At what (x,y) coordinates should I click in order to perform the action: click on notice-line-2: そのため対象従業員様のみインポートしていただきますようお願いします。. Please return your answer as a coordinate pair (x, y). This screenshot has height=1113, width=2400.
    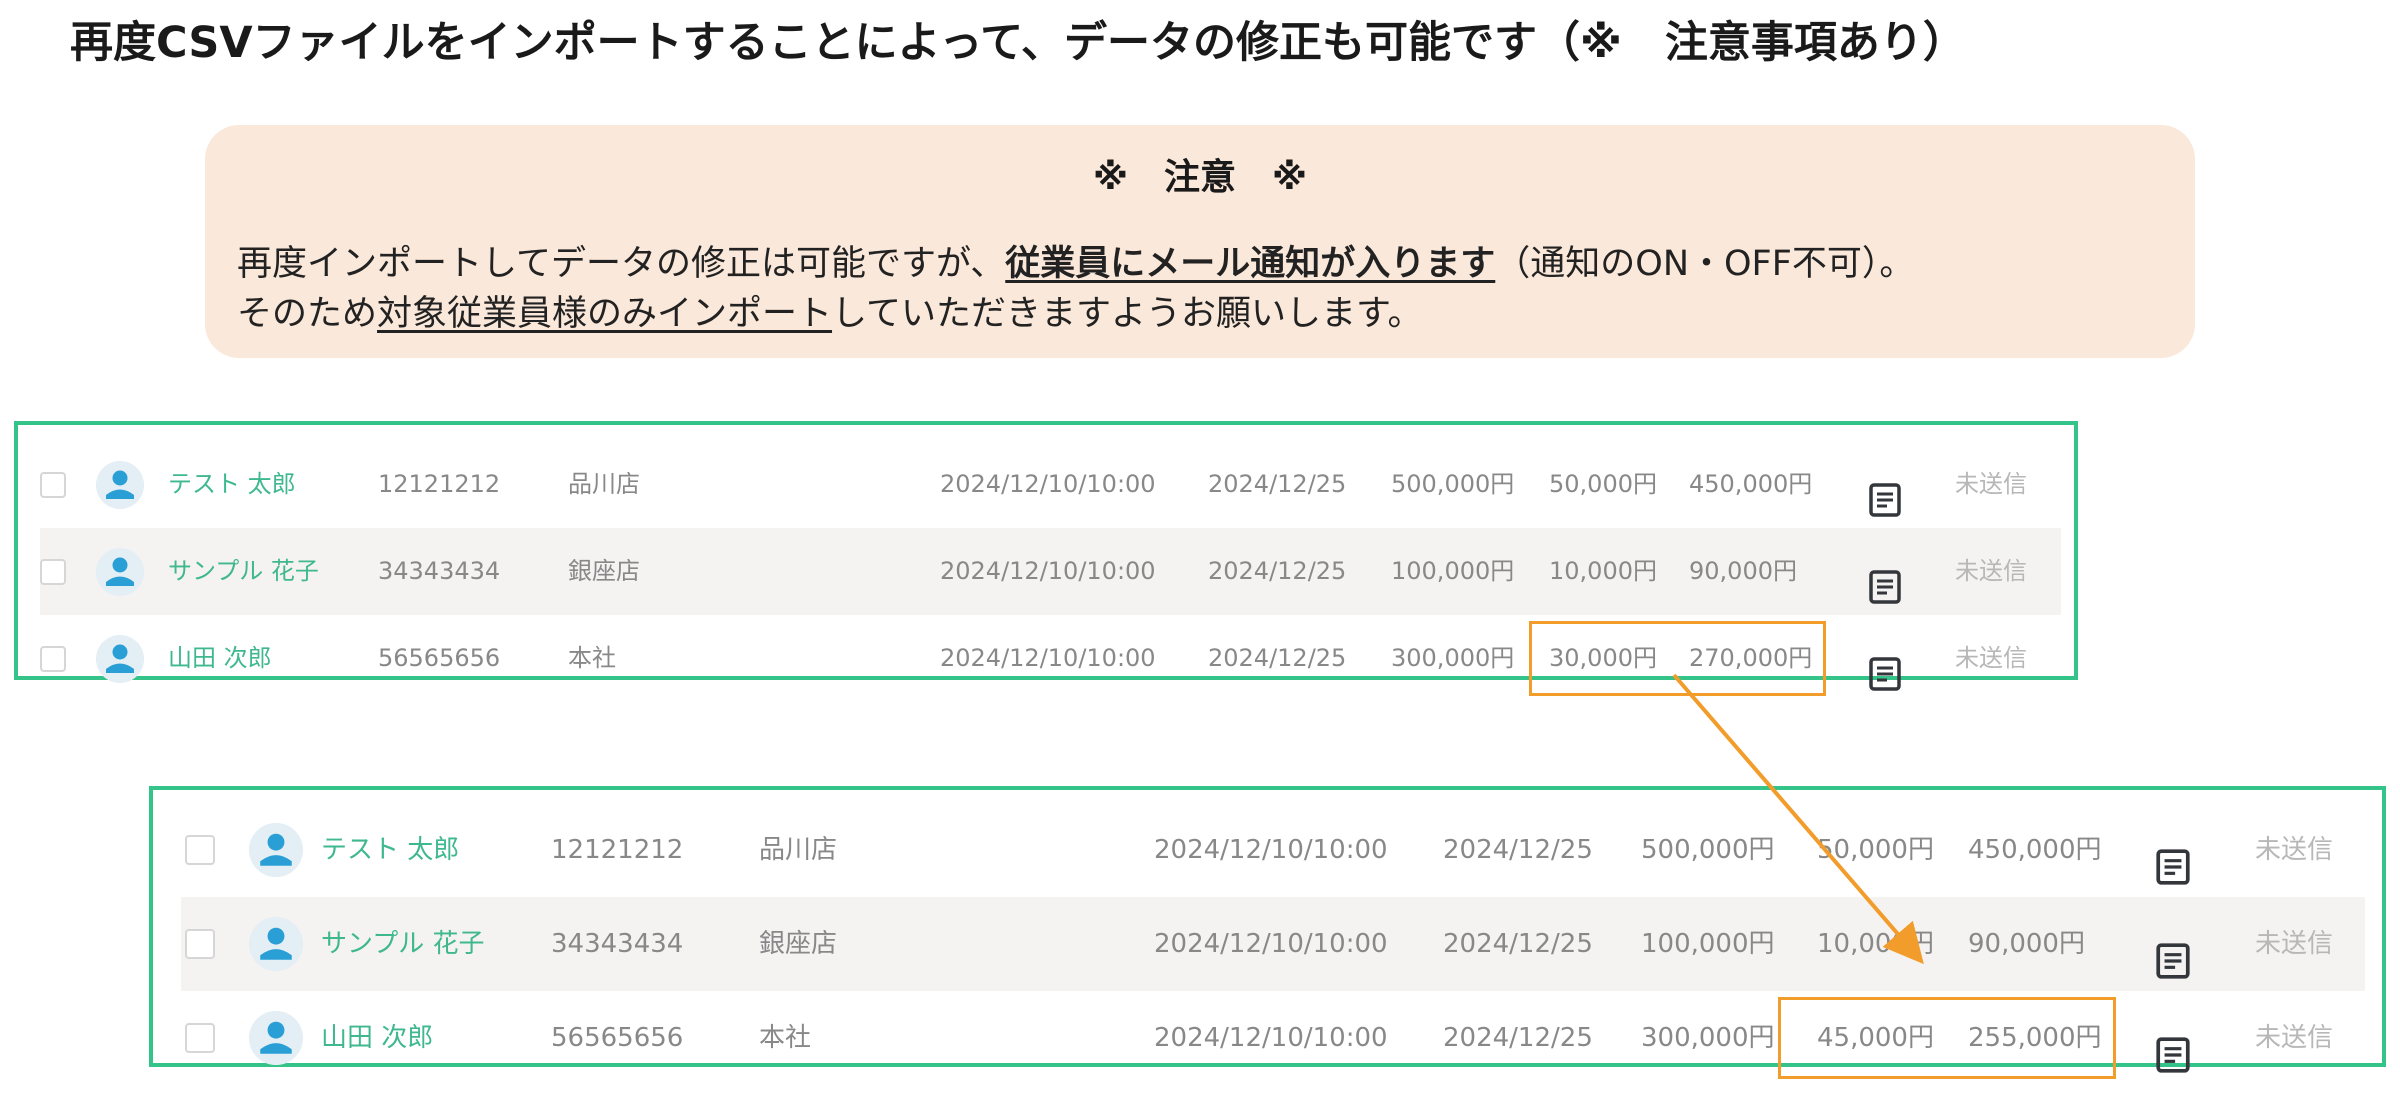
    Looking at the image, I should click on (829, 310).